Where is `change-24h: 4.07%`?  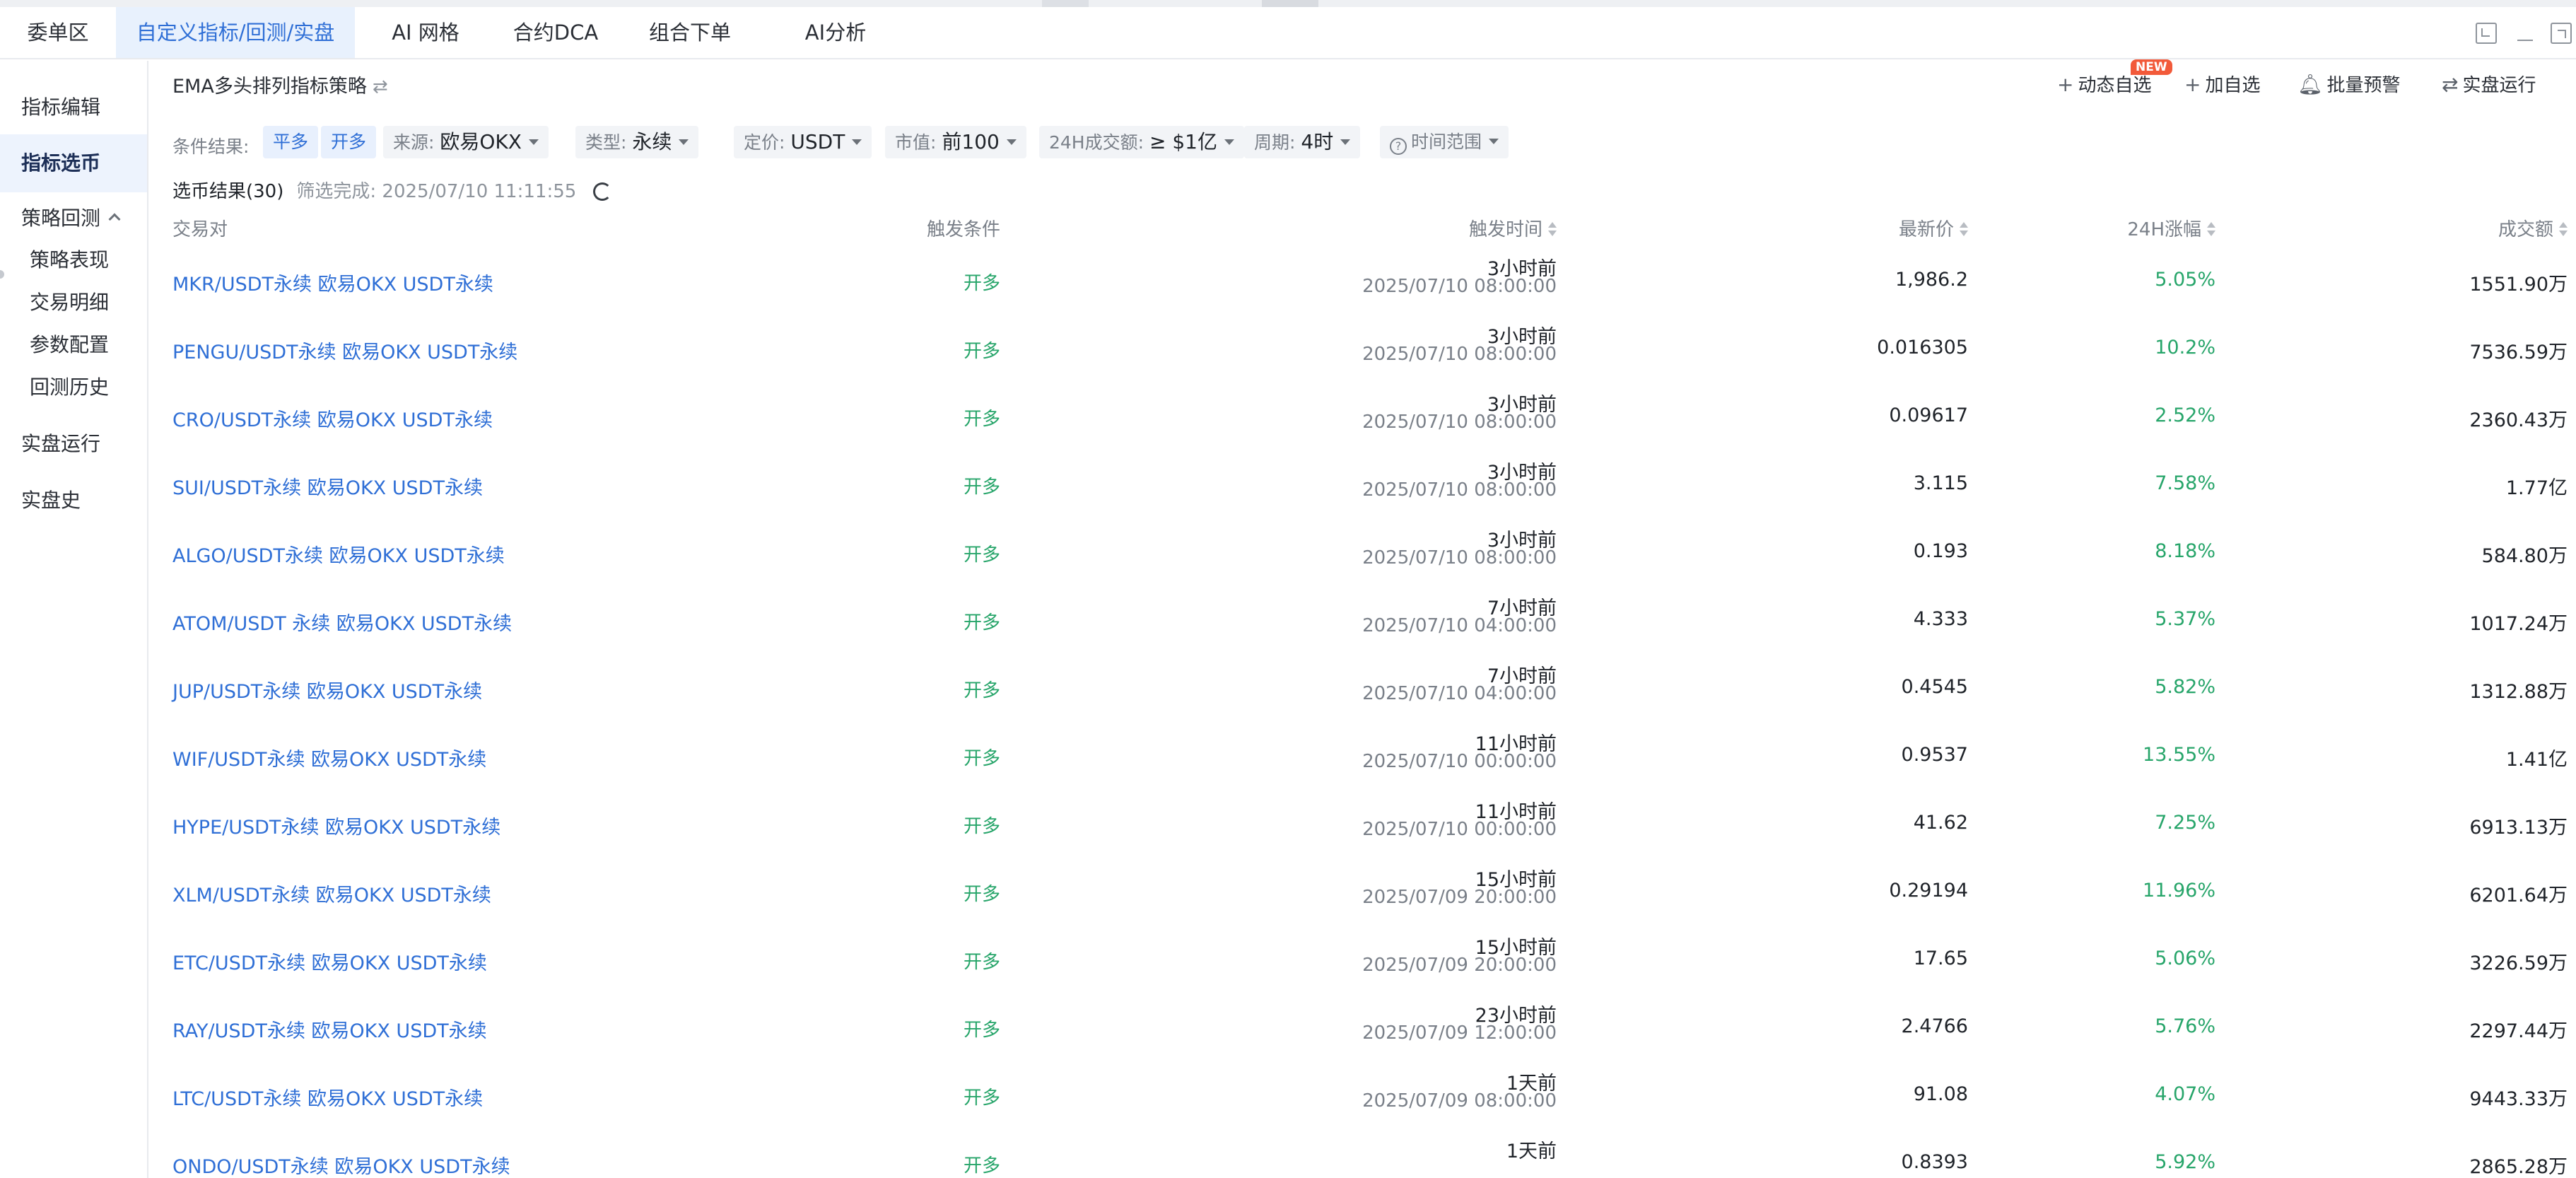
change-24h: 4.07% is located at coordinates (2185, 1094).